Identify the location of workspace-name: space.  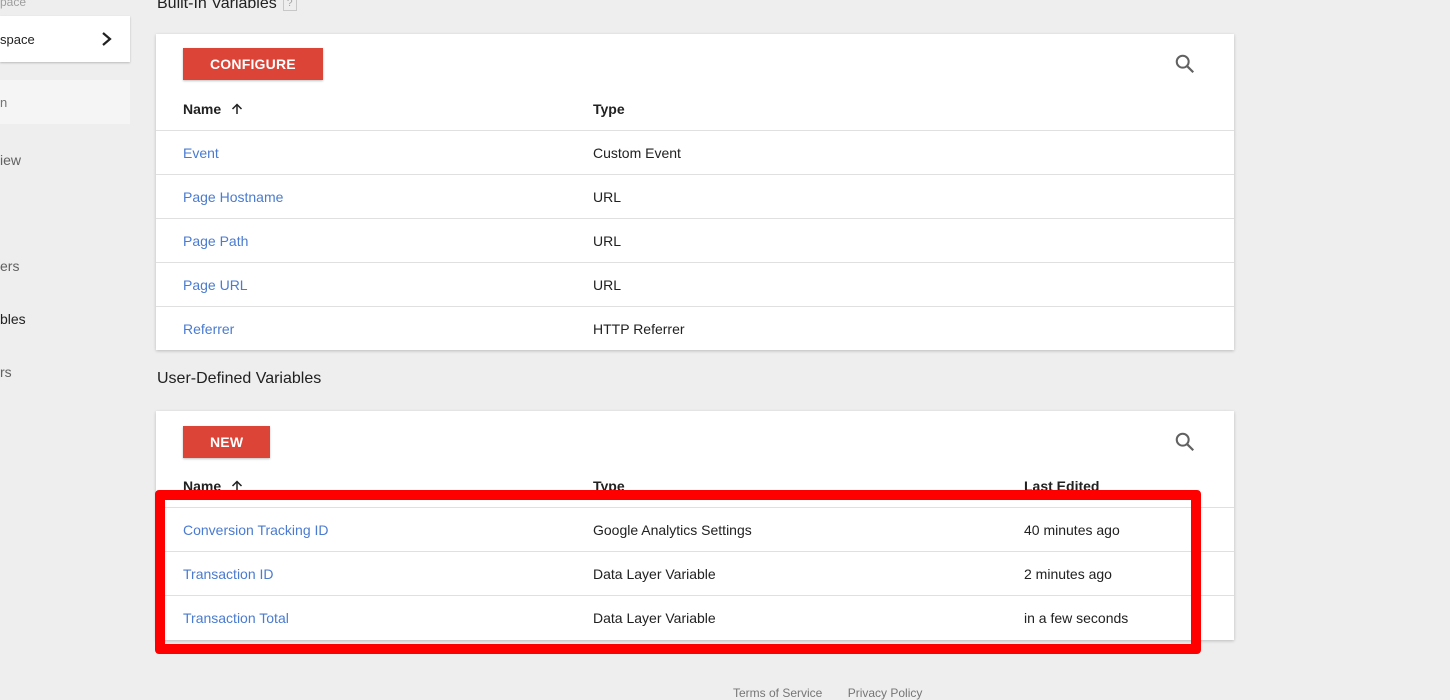
(17, 39).